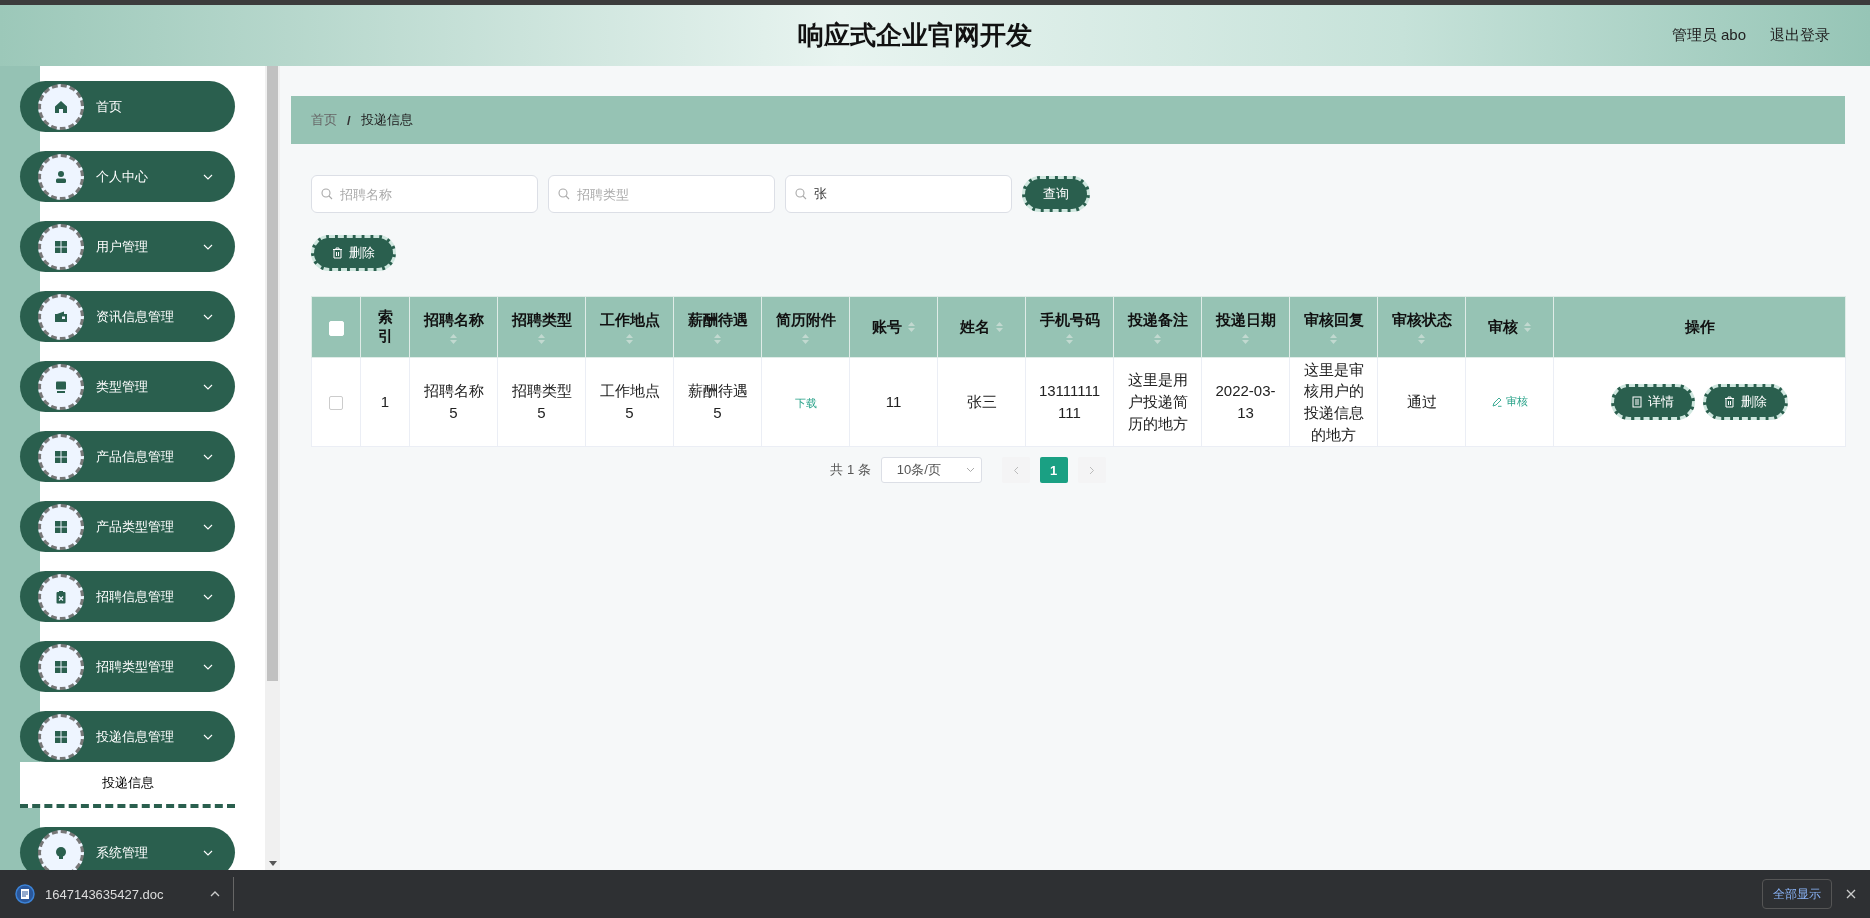 The height and width of the screenshot is (918, 1870). I want to click on table-cell: 招聘名称5, so click(453, 402).